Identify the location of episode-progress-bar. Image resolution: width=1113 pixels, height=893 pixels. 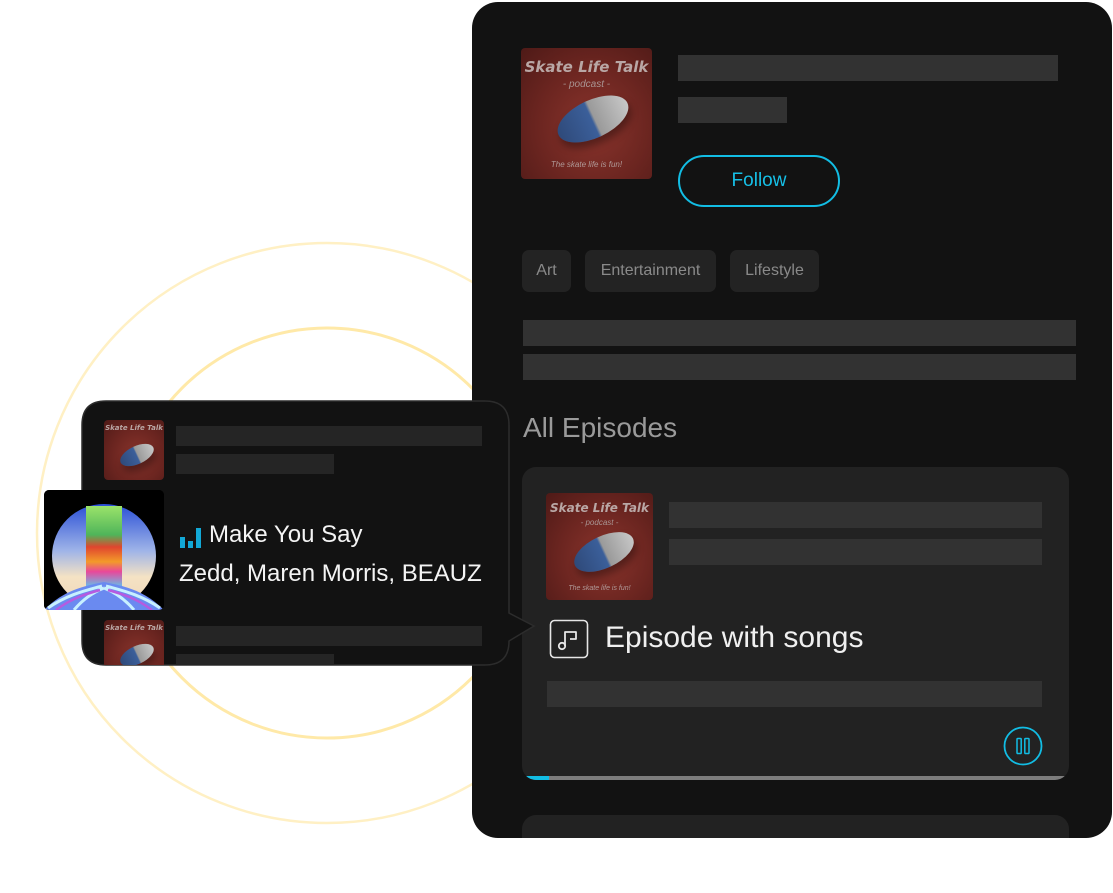
(795, 778).